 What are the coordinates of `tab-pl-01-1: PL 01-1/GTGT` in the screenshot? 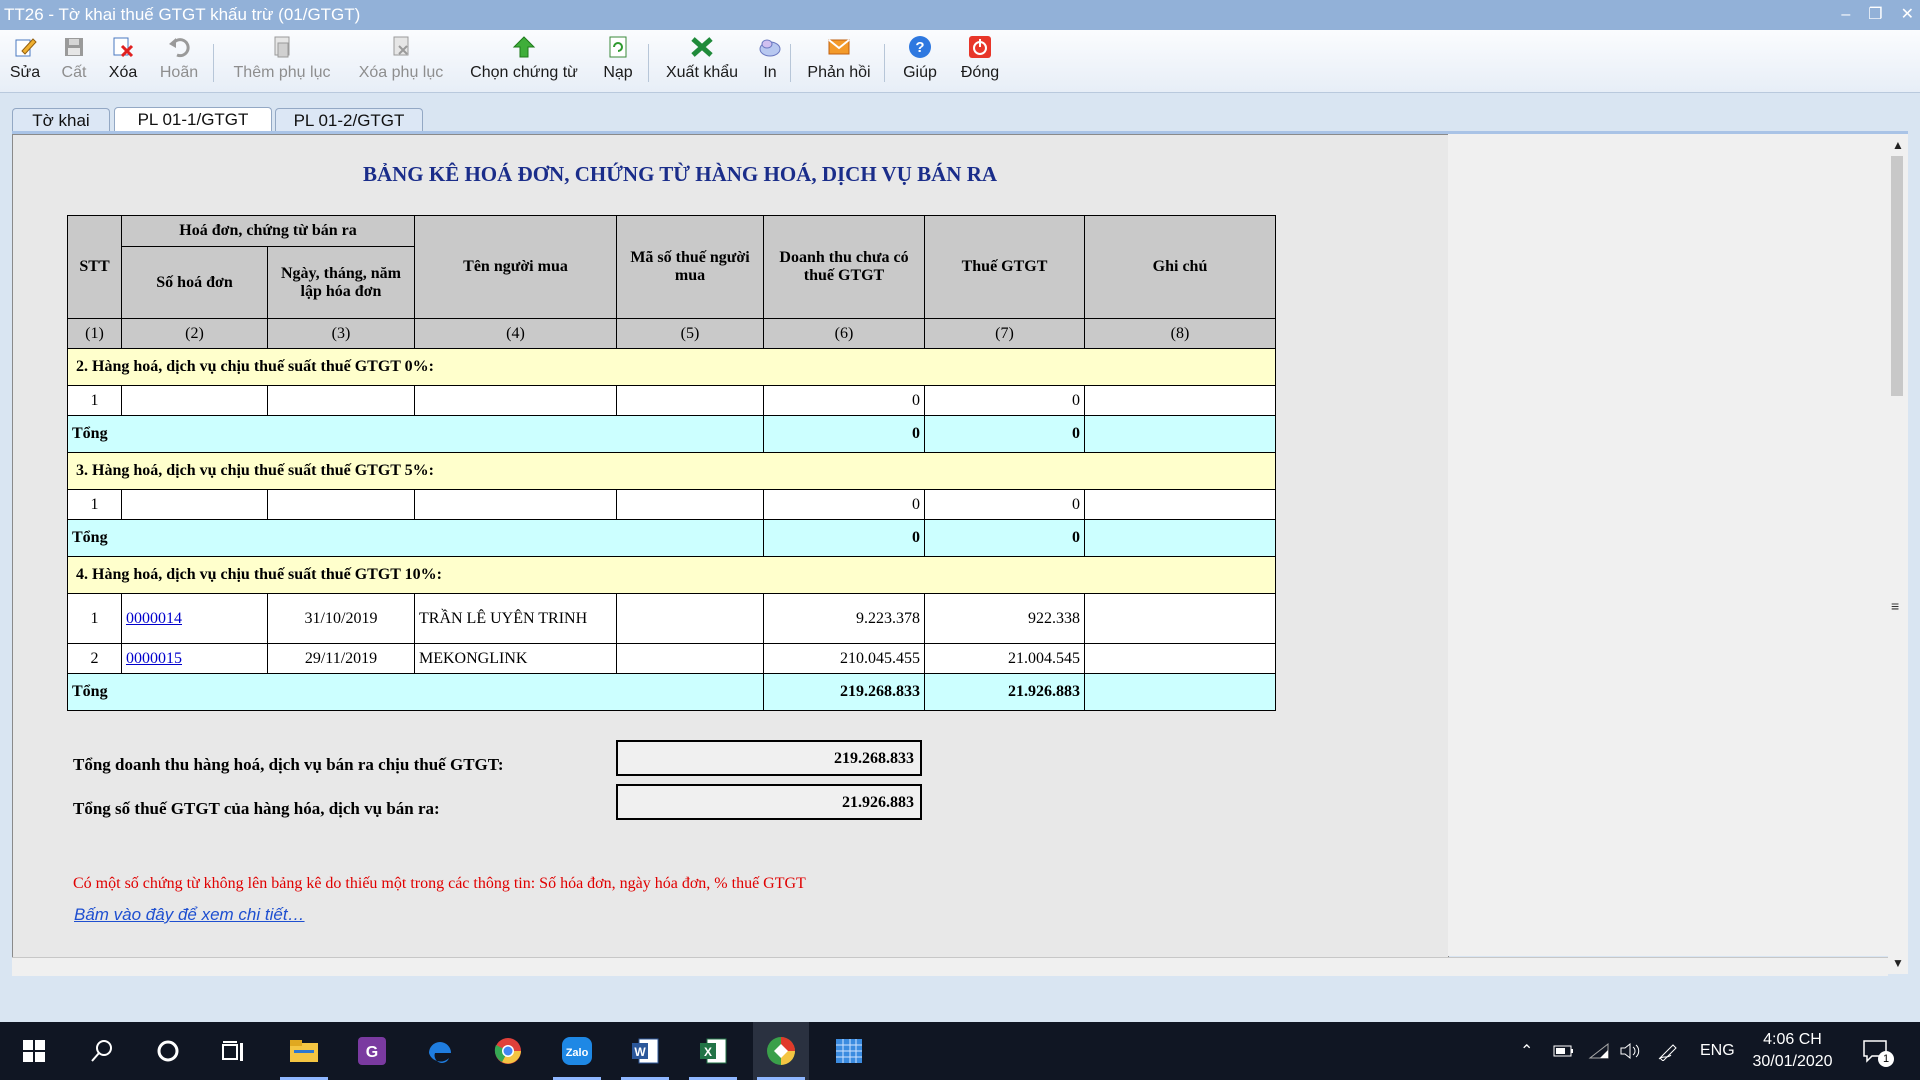 It's located at (193, 120).